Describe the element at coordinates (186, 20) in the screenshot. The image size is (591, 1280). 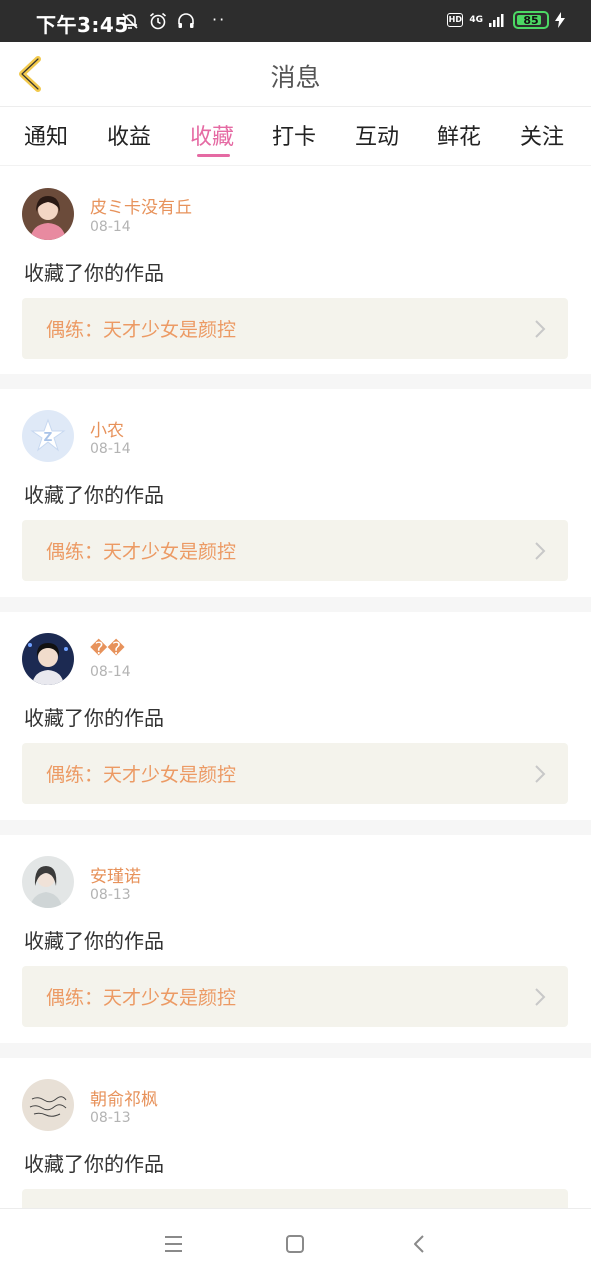
I see `headset-icon` at that location.